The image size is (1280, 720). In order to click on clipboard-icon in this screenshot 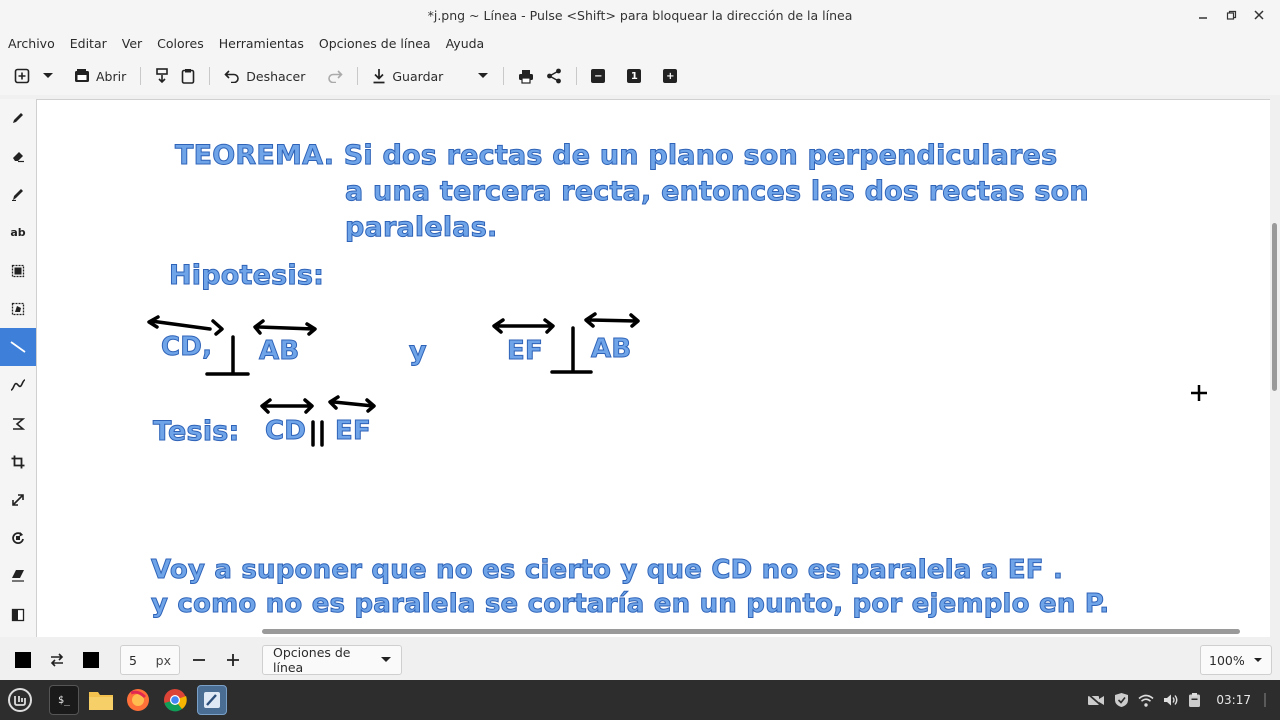, I will do `click(188, 76)`.